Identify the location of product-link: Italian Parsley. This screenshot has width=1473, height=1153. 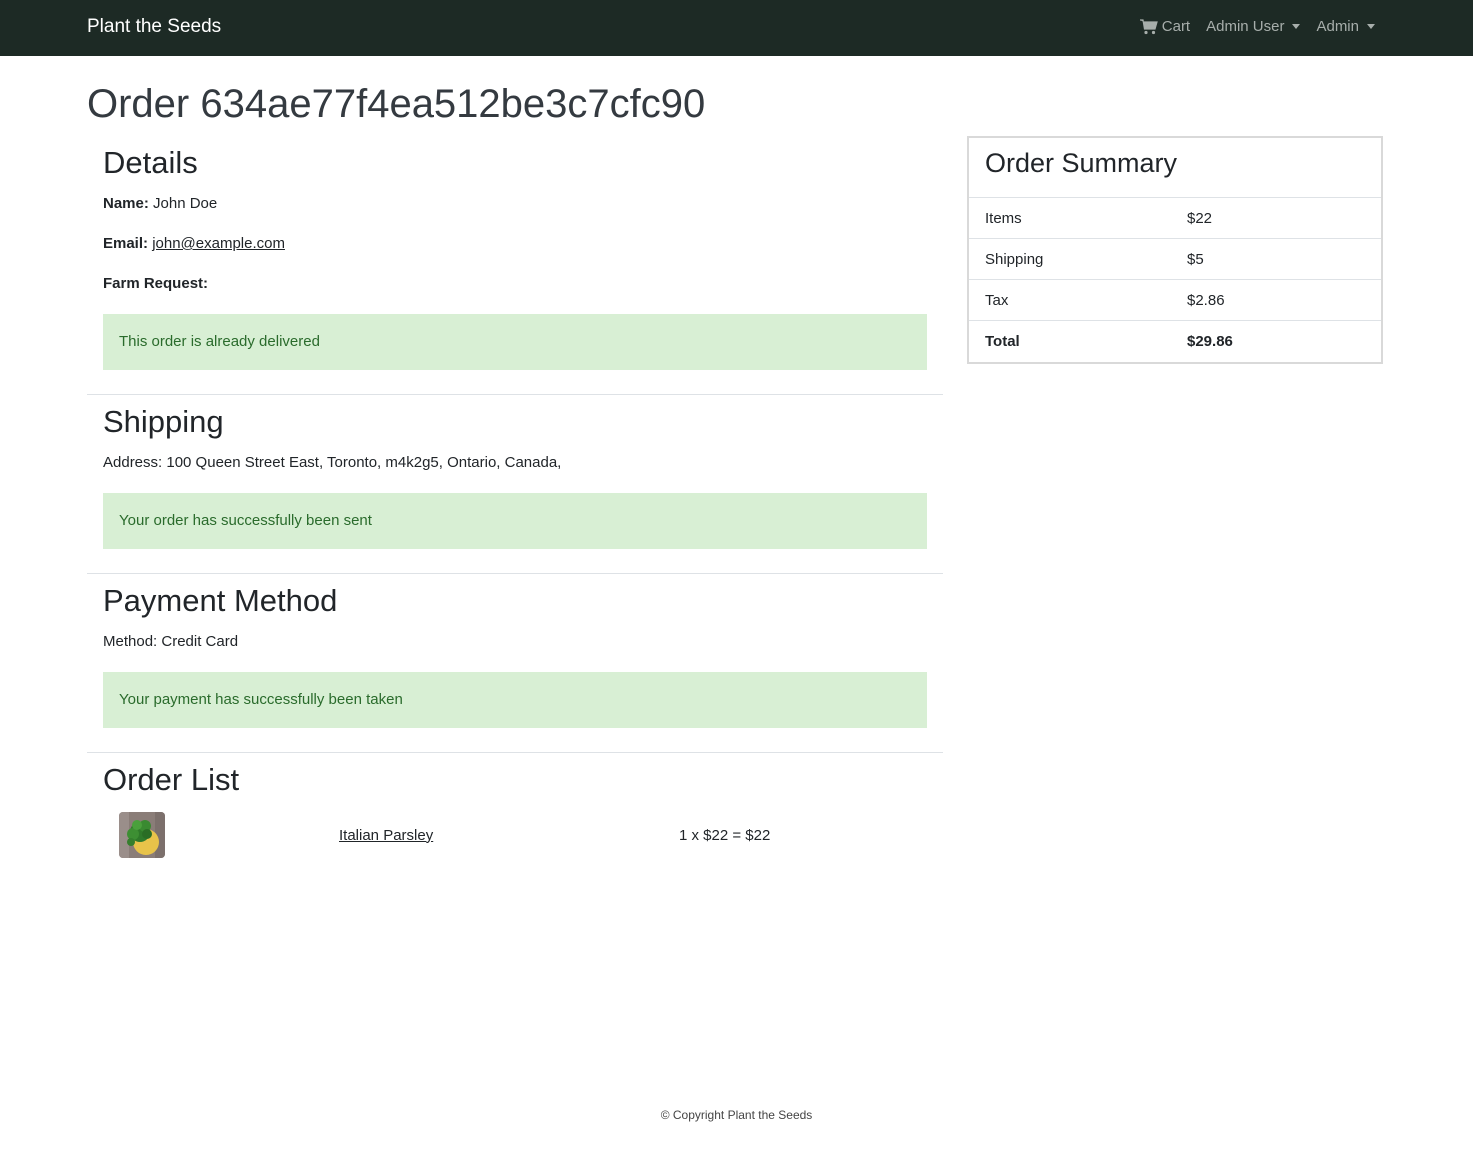
(386, 835).